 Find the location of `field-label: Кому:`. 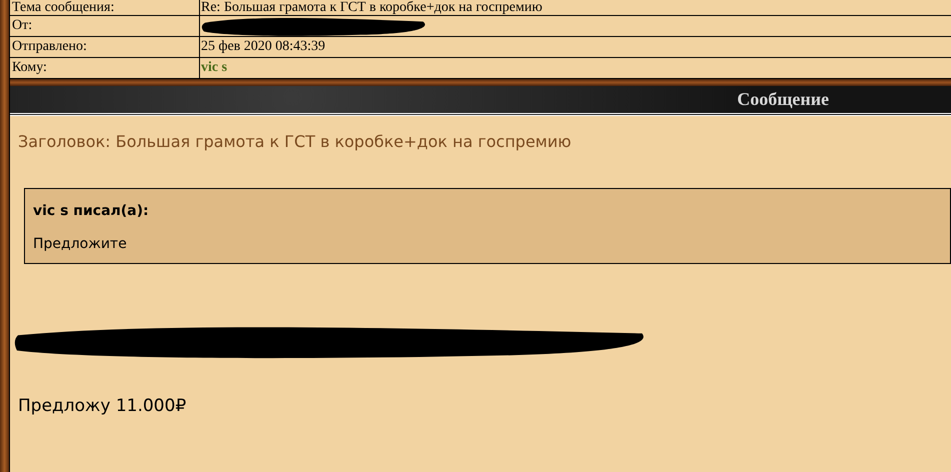

field-label: Кому: is located at coordinates (29, 68).